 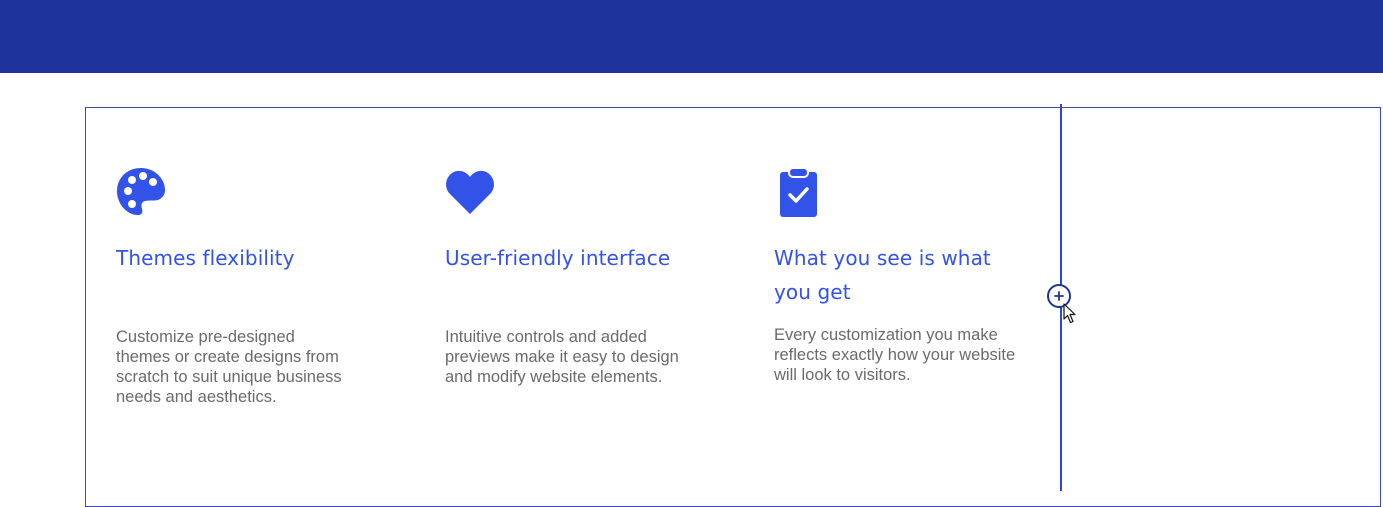 What do you see at coordinates (470, 193) in the screenshot?
I see `heart-icon` at bounding box center [470, 193].